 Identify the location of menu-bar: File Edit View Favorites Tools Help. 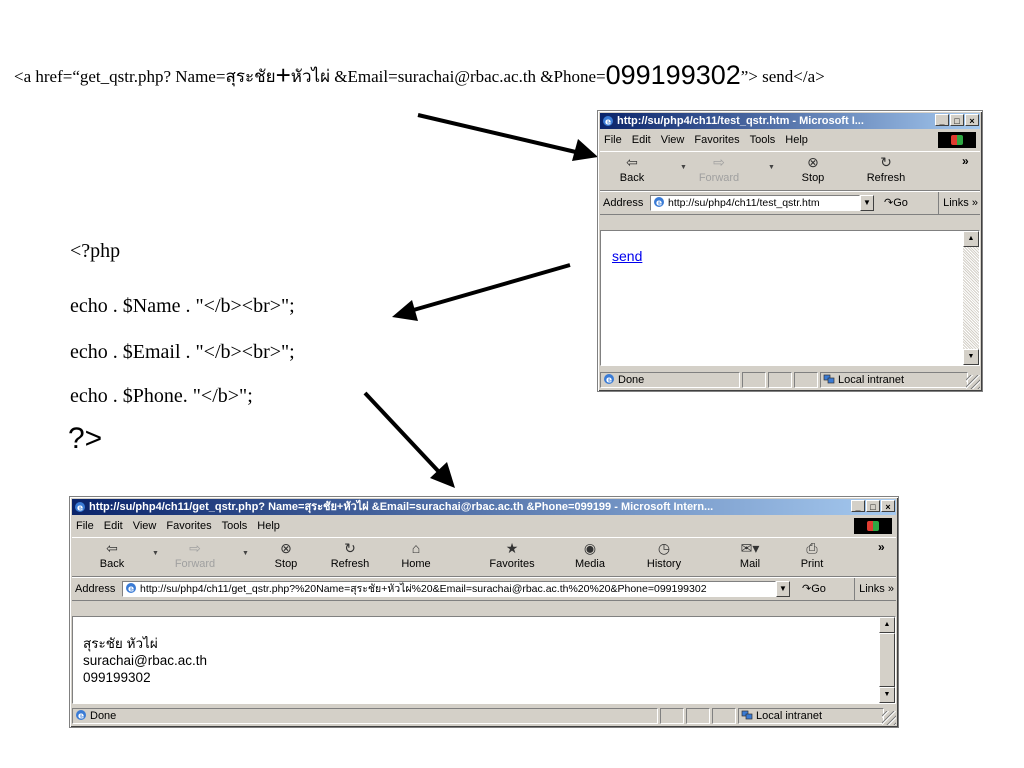
(790, 140).